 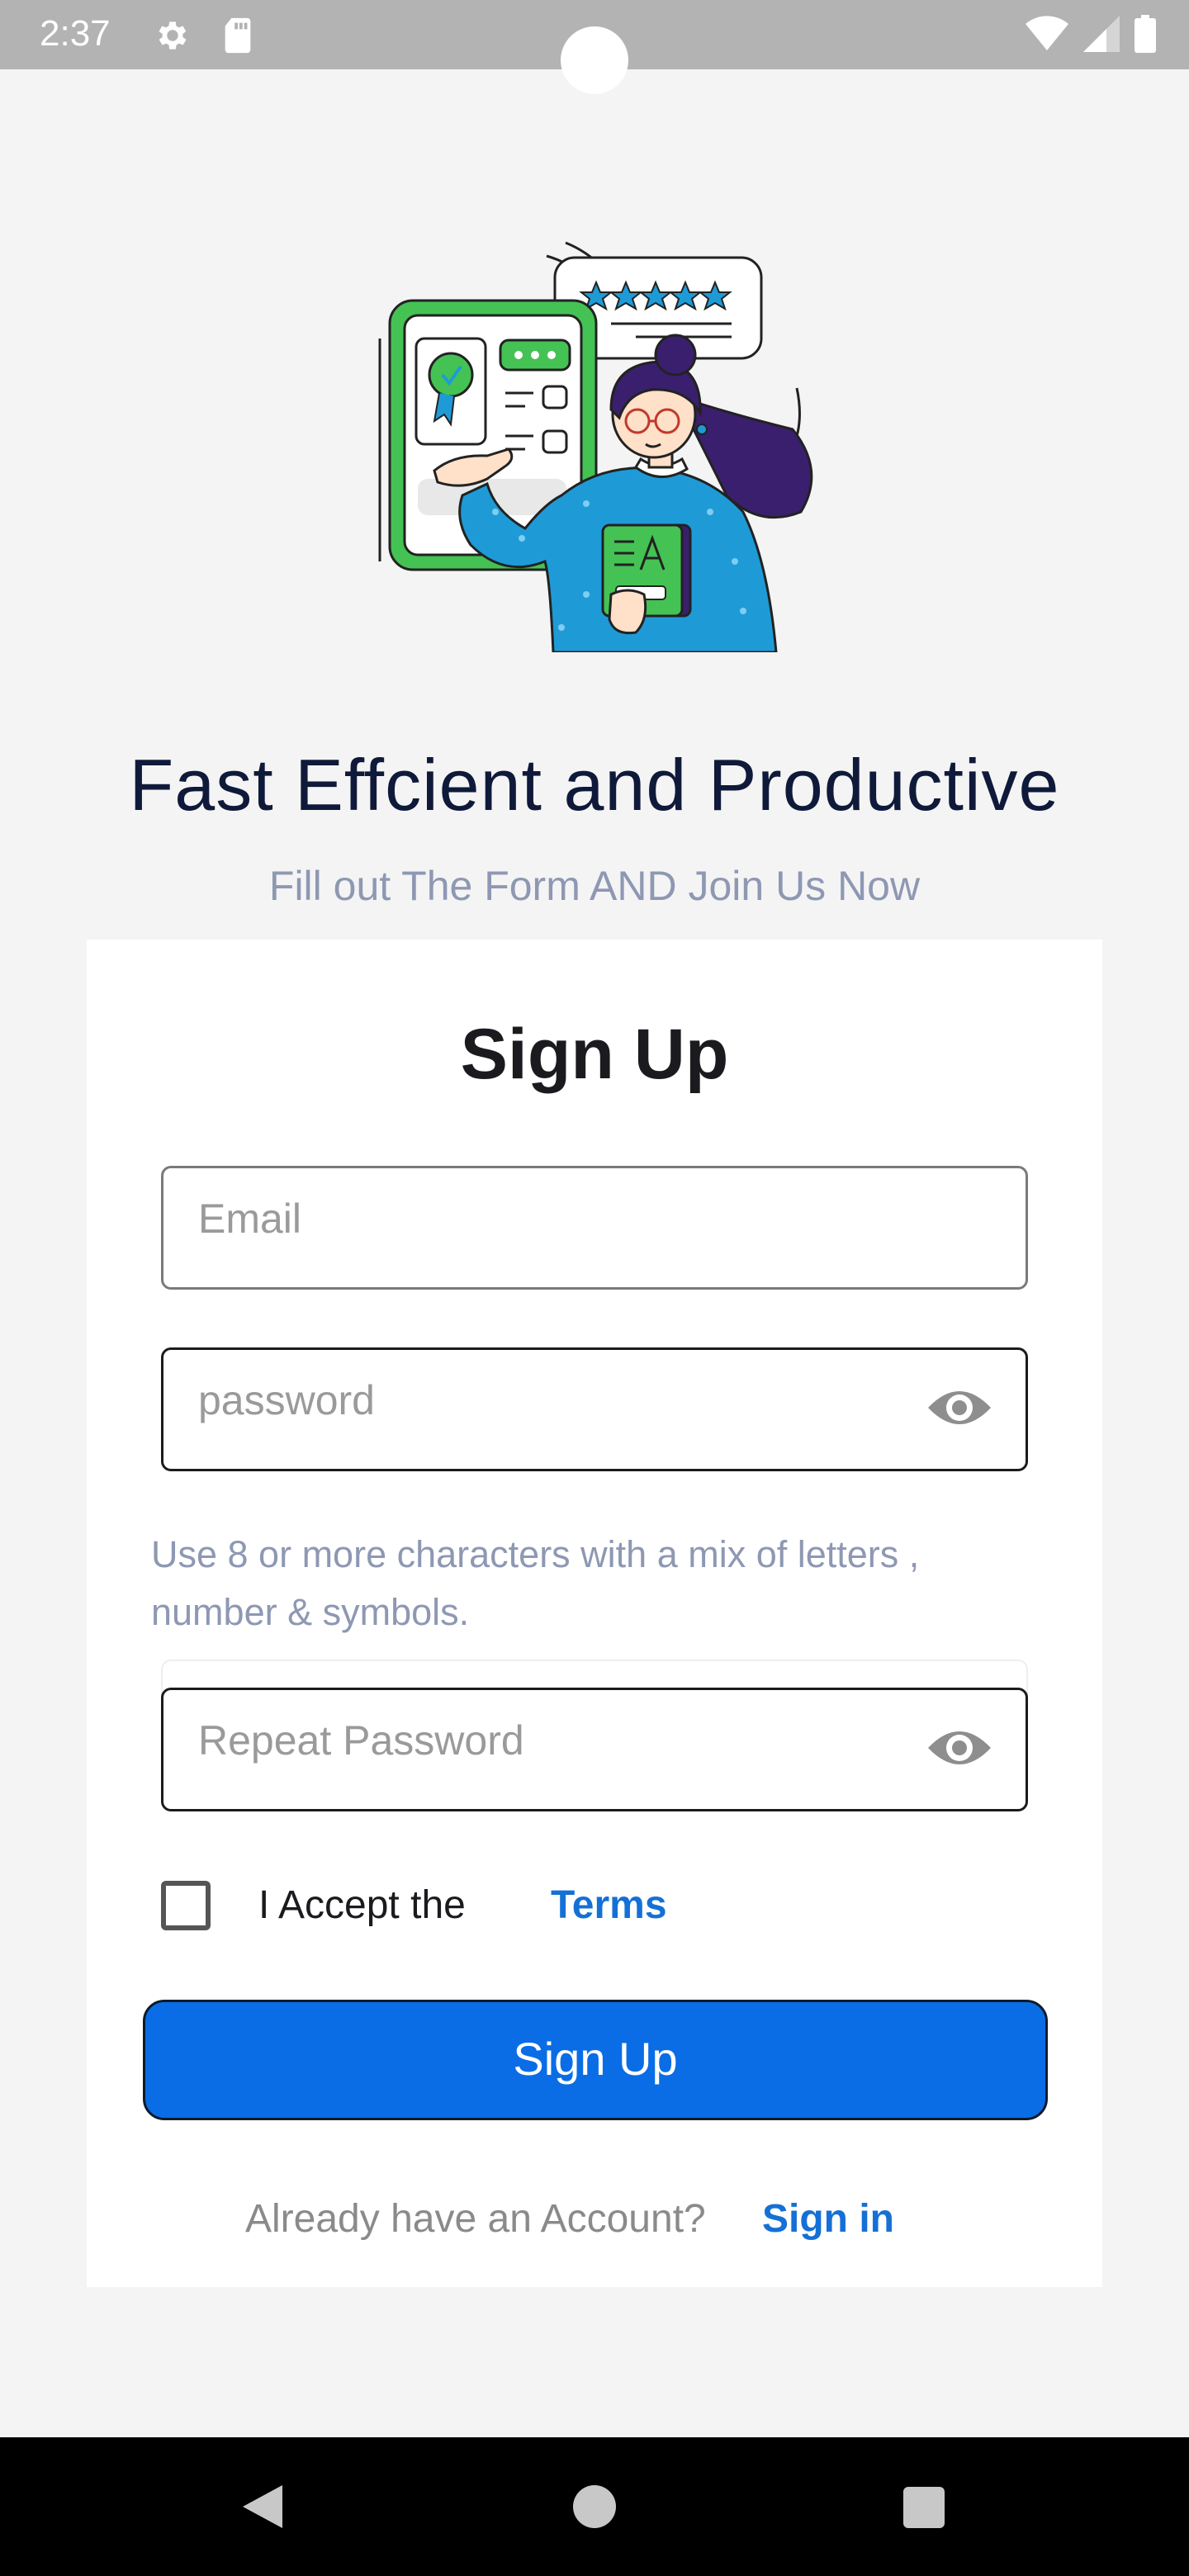 I want to click on terms-checkbox, so click(x=186, y=1905).